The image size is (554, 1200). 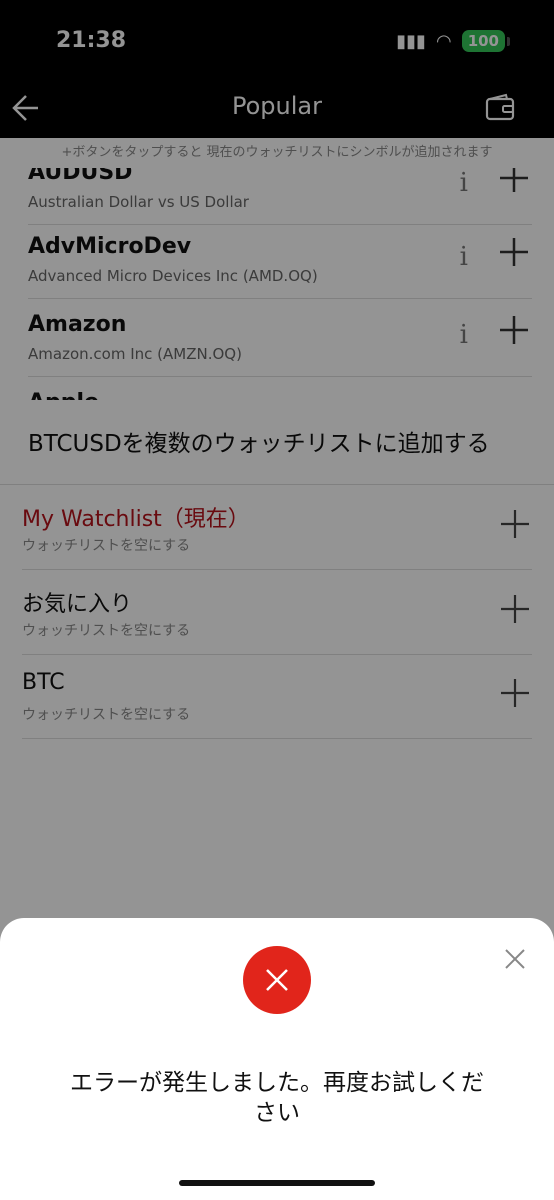 What do you see at coordinates (277, 1098) in the screenshot?
I see `error-message: エラーが発生しました。再度お試しください` at bounding box center [277, 1098].